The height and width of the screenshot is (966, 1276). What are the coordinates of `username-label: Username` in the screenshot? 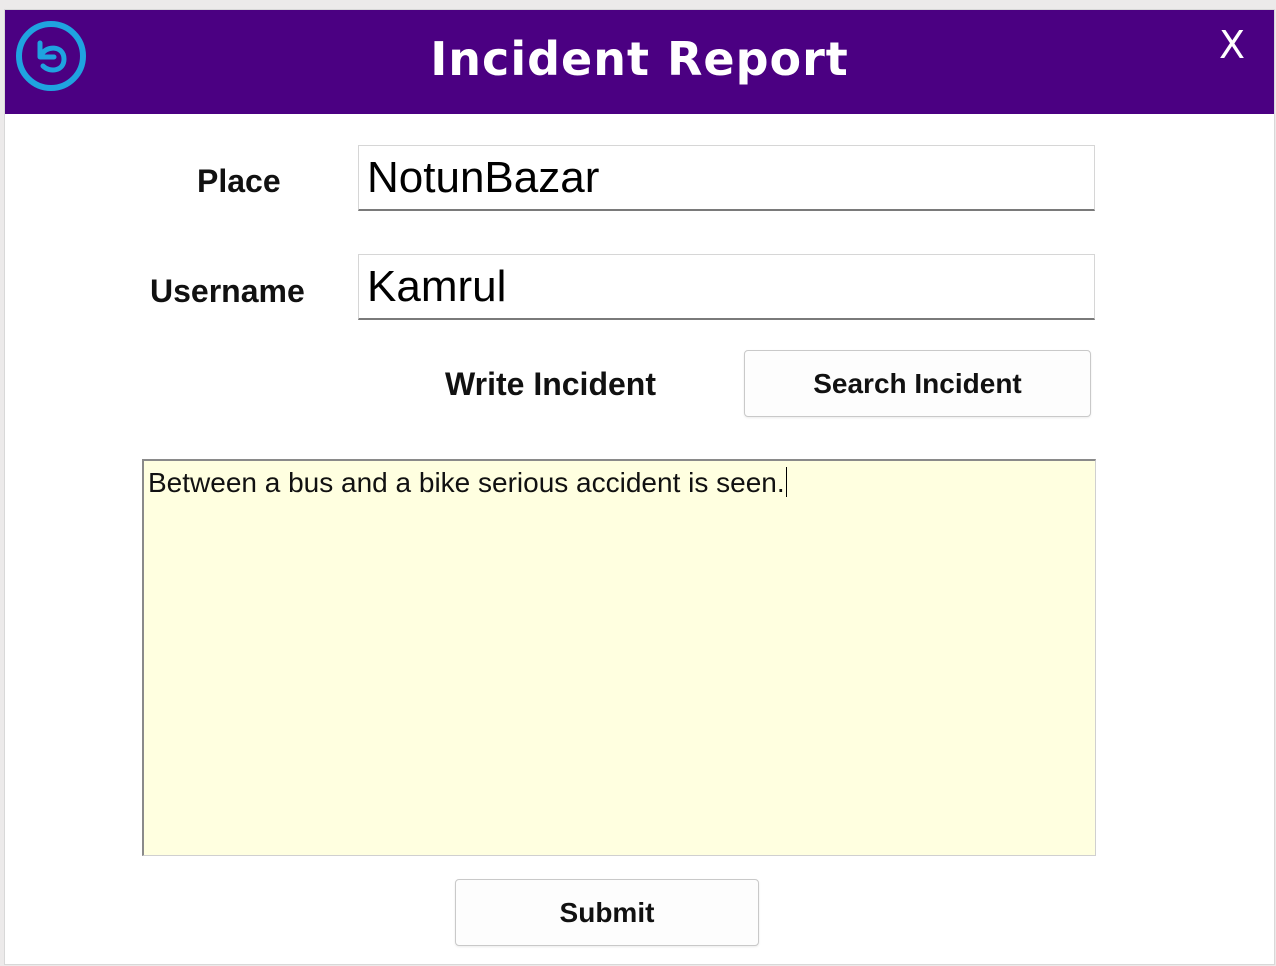 It's located at (227, 291).